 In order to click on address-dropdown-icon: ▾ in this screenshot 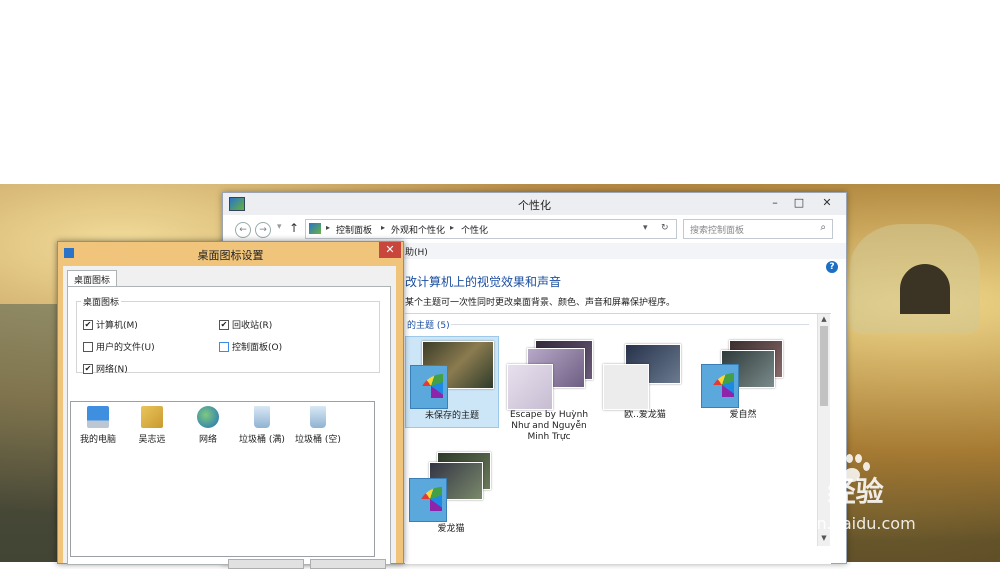, I will do `click(645, 228)`.